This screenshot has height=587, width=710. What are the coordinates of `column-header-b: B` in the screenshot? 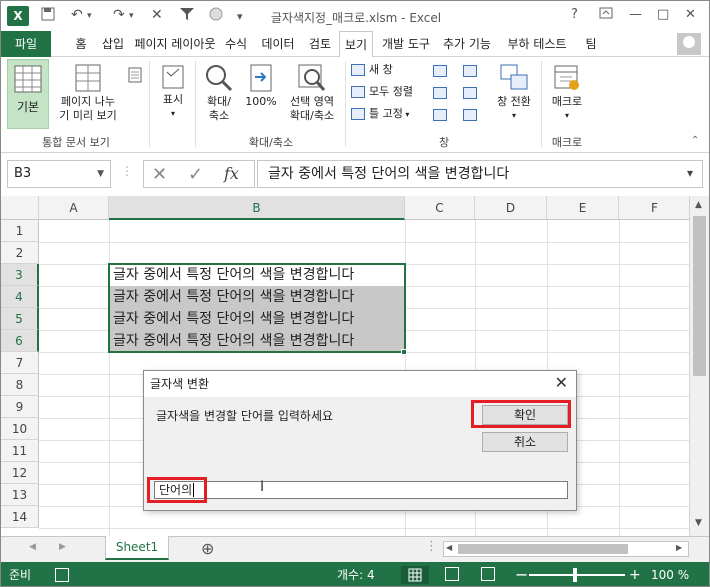 It's located at (257, 208).